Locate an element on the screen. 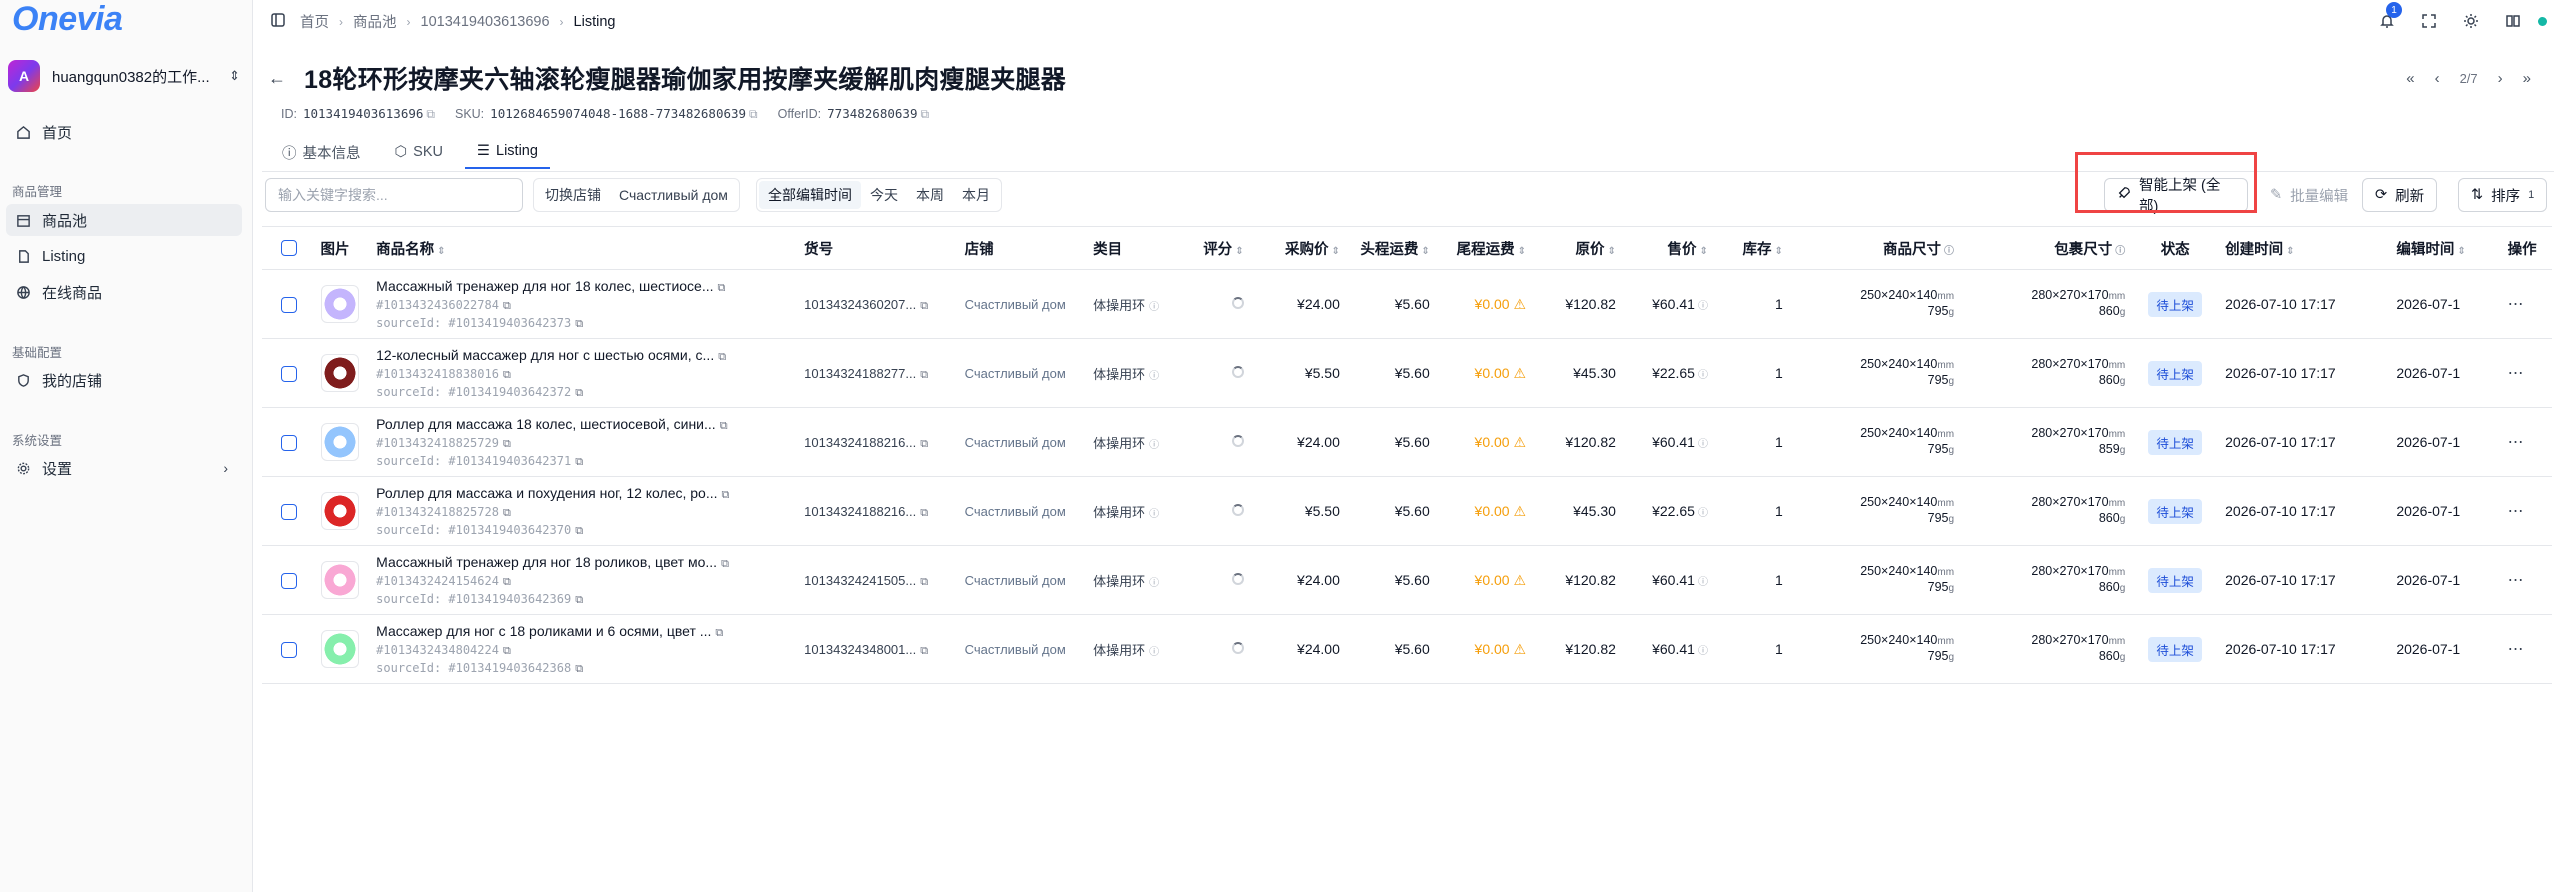 The image size is (2557, 892). sidebar-item-settings: 设置 › is located at coordinates (124, 468).